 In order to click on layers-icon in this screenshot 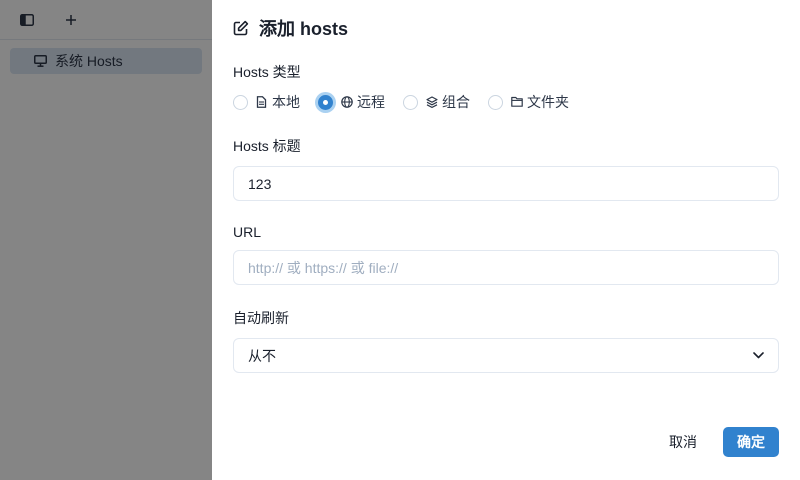, I will do `click(432, 102)`.